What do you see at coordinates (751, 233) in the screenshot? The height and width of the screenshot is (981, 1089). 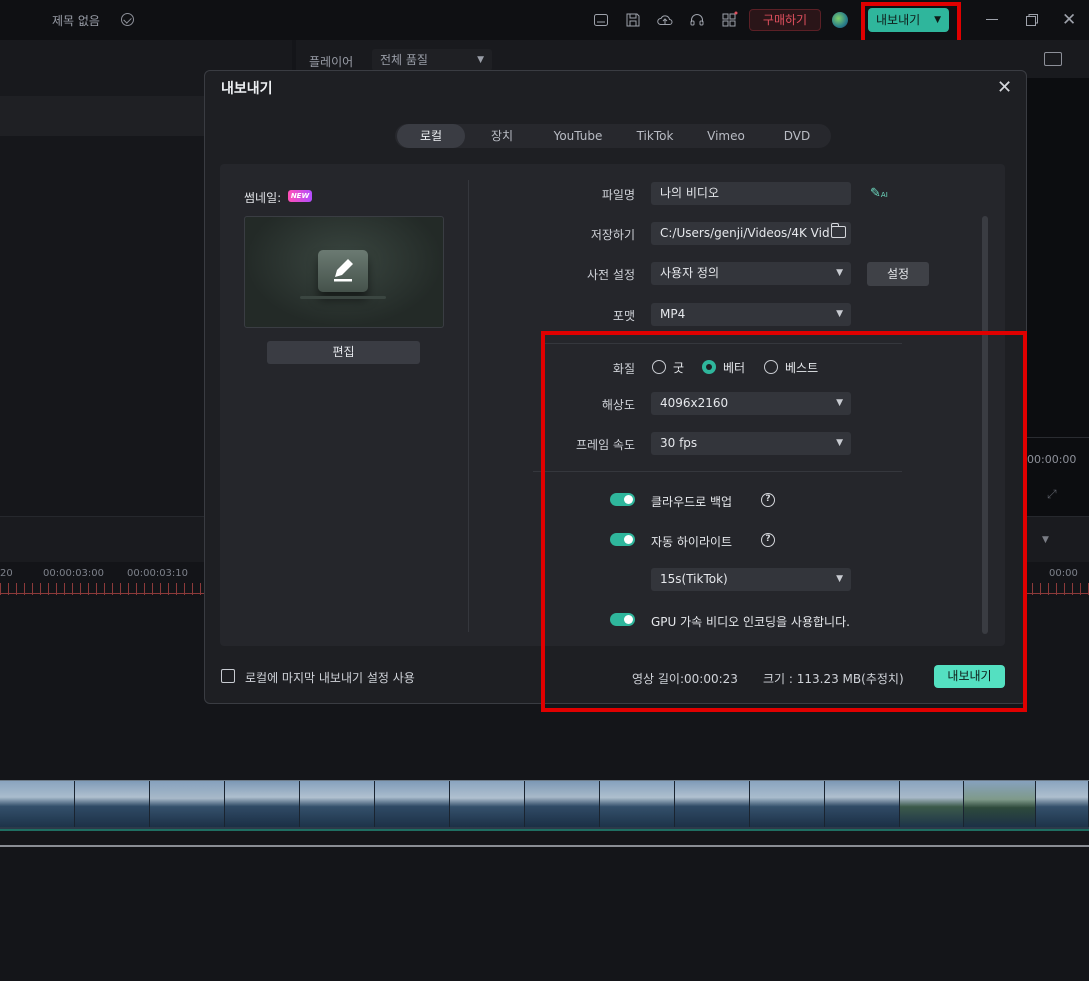 I see `save-path-input: C:/Users/genji/Videos/4K Vid` at bounding box center [751, 233].